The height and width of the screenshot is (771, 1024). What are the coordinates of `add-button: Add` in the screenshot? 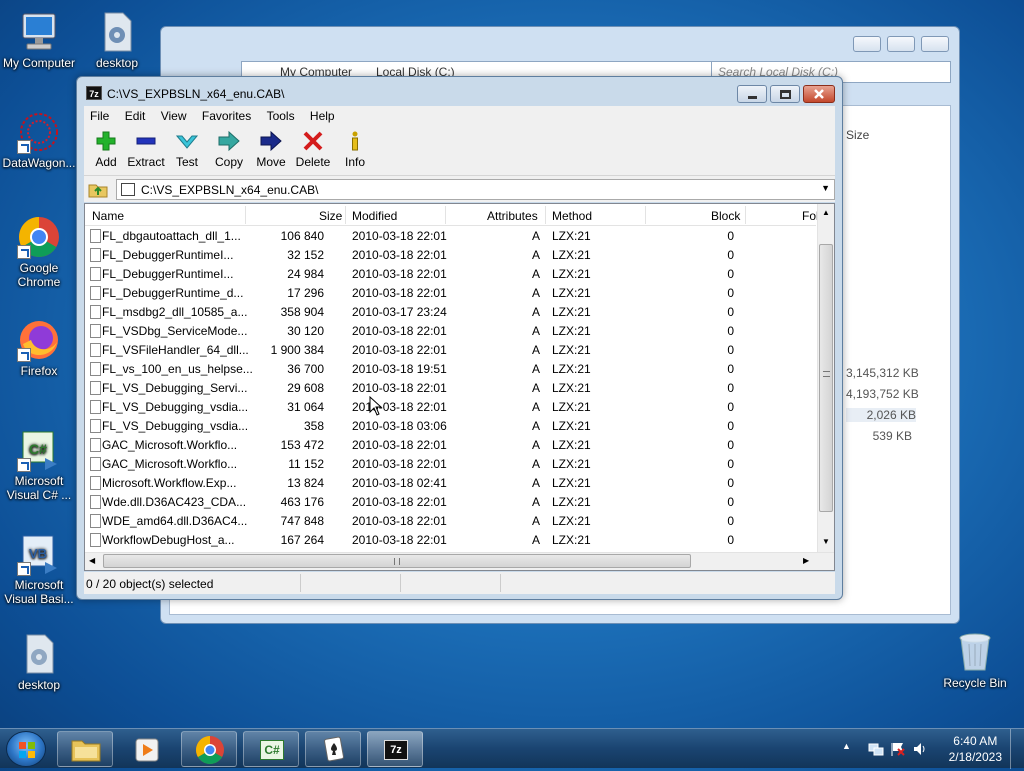 It's located at (106, 149).